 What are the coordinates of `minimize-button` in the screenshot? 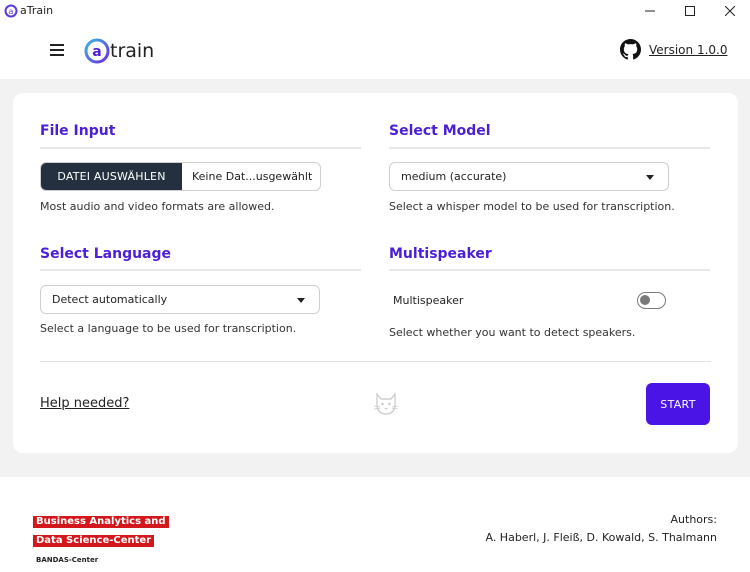 It's located at (650, 11).